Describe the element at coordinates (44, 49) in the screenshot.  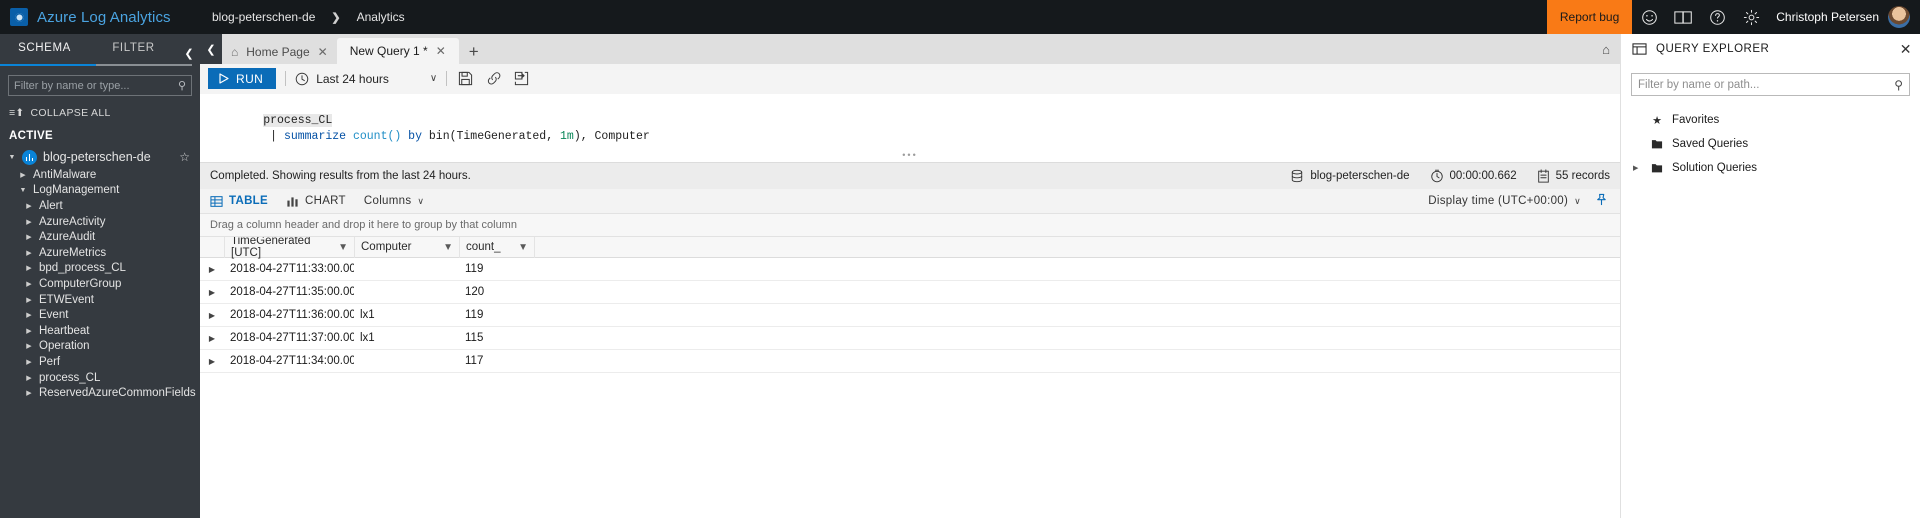
I see `tab-schema: SCHEMA` at that location.